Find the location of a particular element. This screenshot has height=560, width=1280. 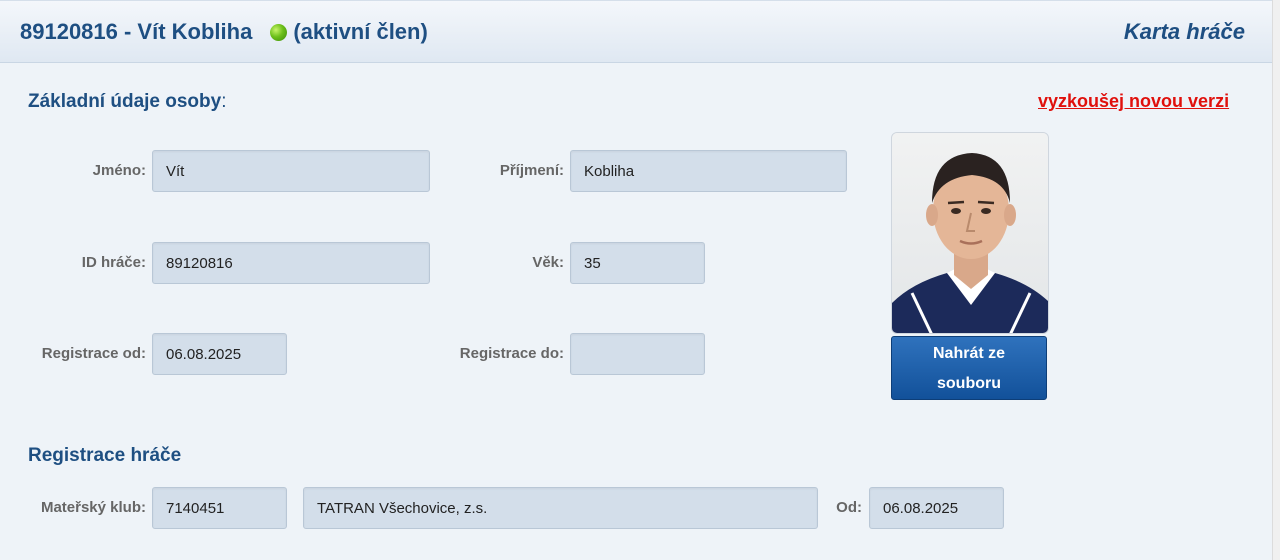

player-photo-icon is located at coordinates (970, 233).